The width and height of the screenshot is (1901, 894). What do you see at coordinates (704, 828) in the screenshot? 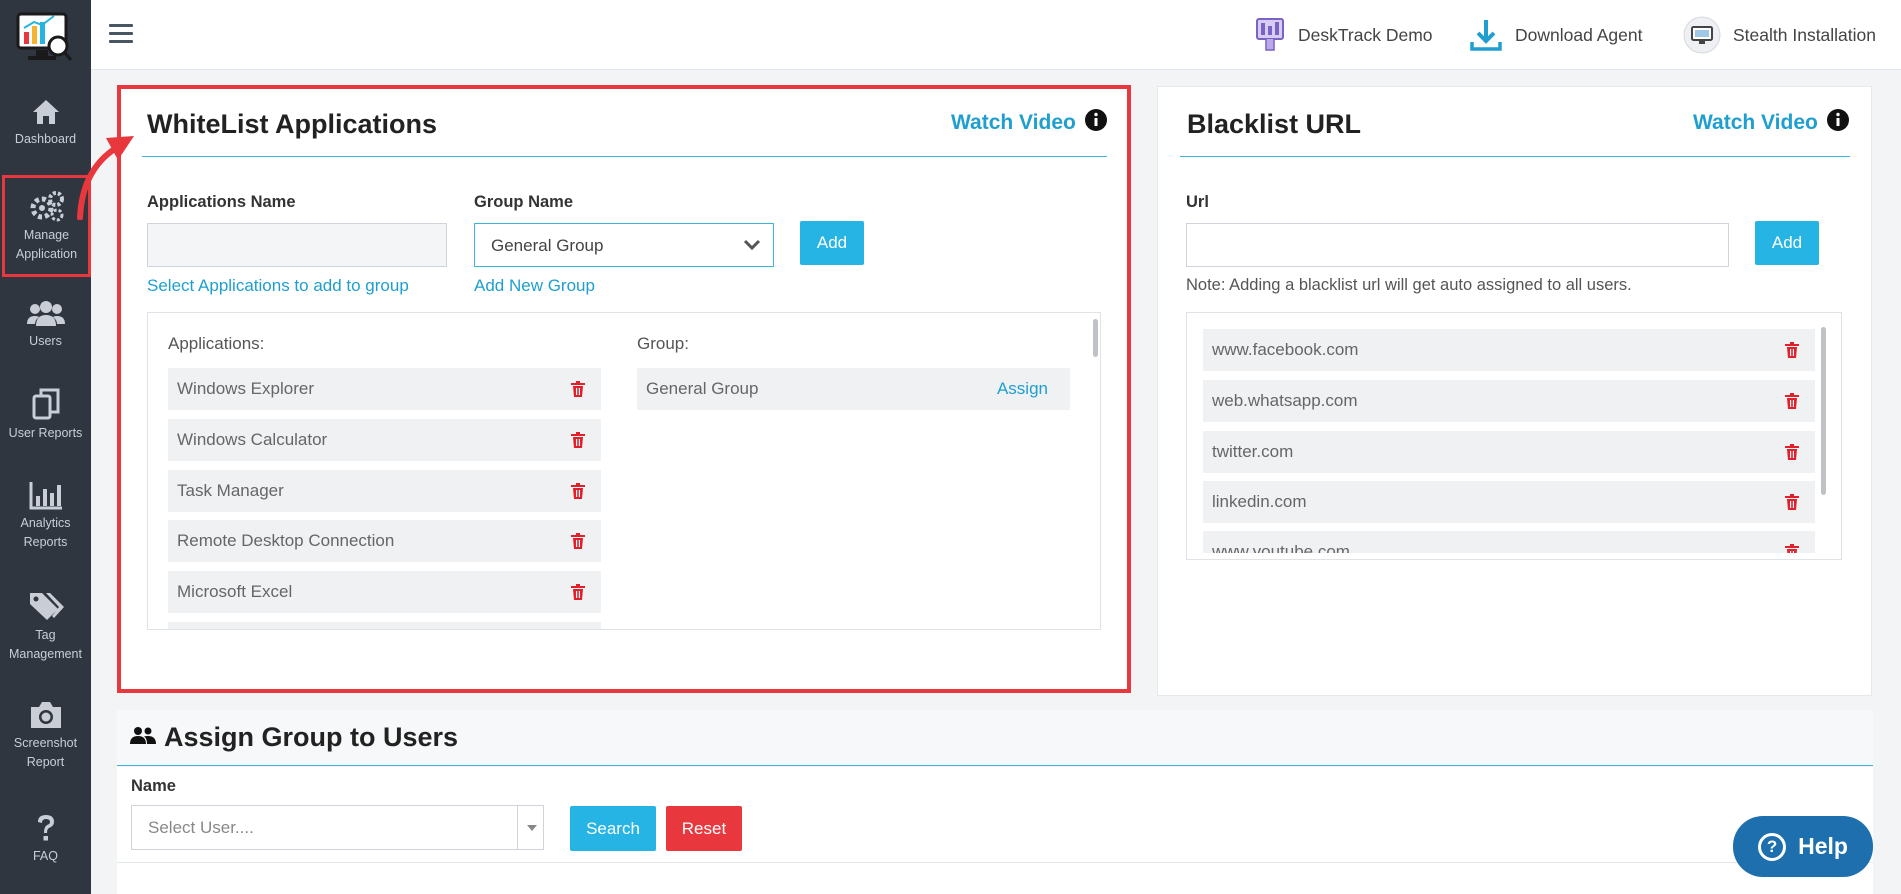
I see `reset-button: Reset` at bounding box center [704, 828].